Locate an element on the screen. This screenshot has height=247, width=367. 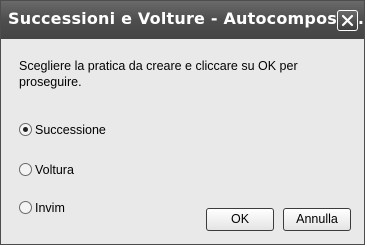
radio-label-successione: Successione is located at coordinates (70, 130).